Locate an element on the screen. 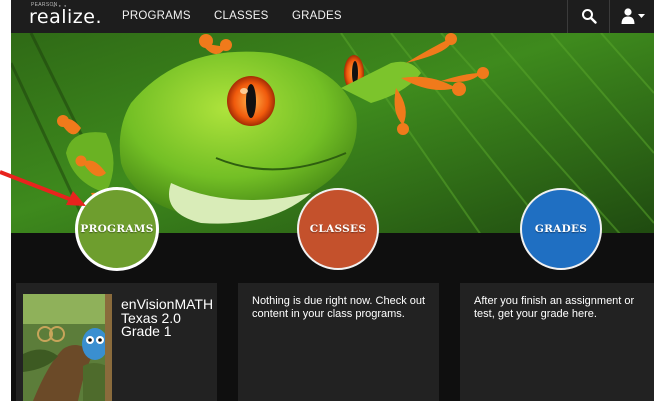 The height and width of the screenshot is (401, 654). grades-circle-button: GRADES is located at coordinates (561, 229).